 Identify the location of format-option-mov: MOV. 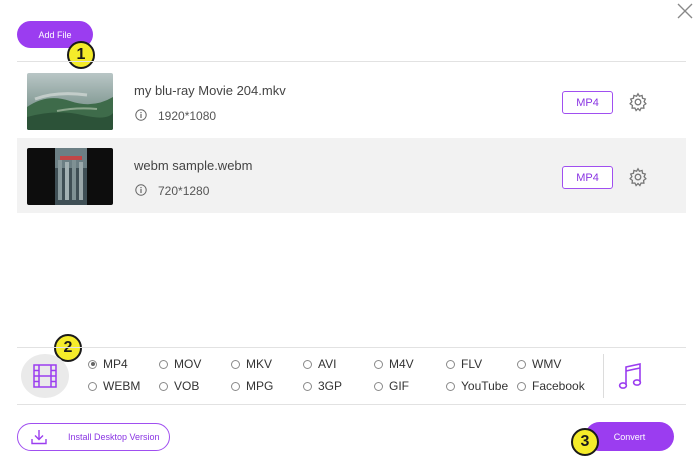
(180, 364).